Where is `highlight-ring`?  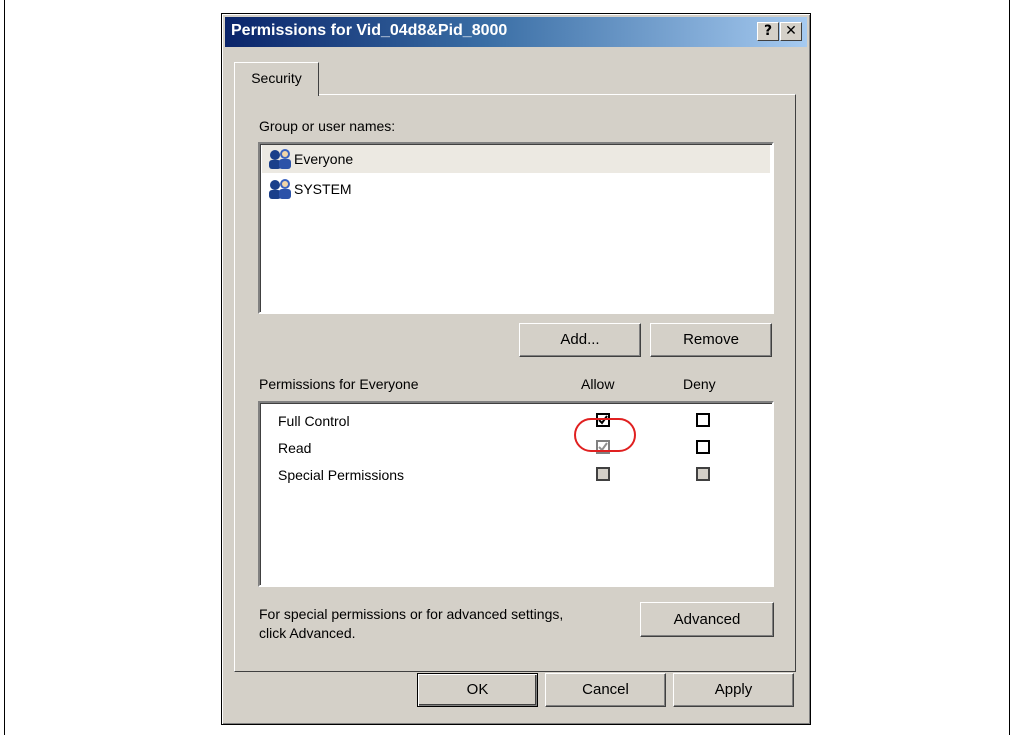
highlight-ring is located at coordinates (605, 435).